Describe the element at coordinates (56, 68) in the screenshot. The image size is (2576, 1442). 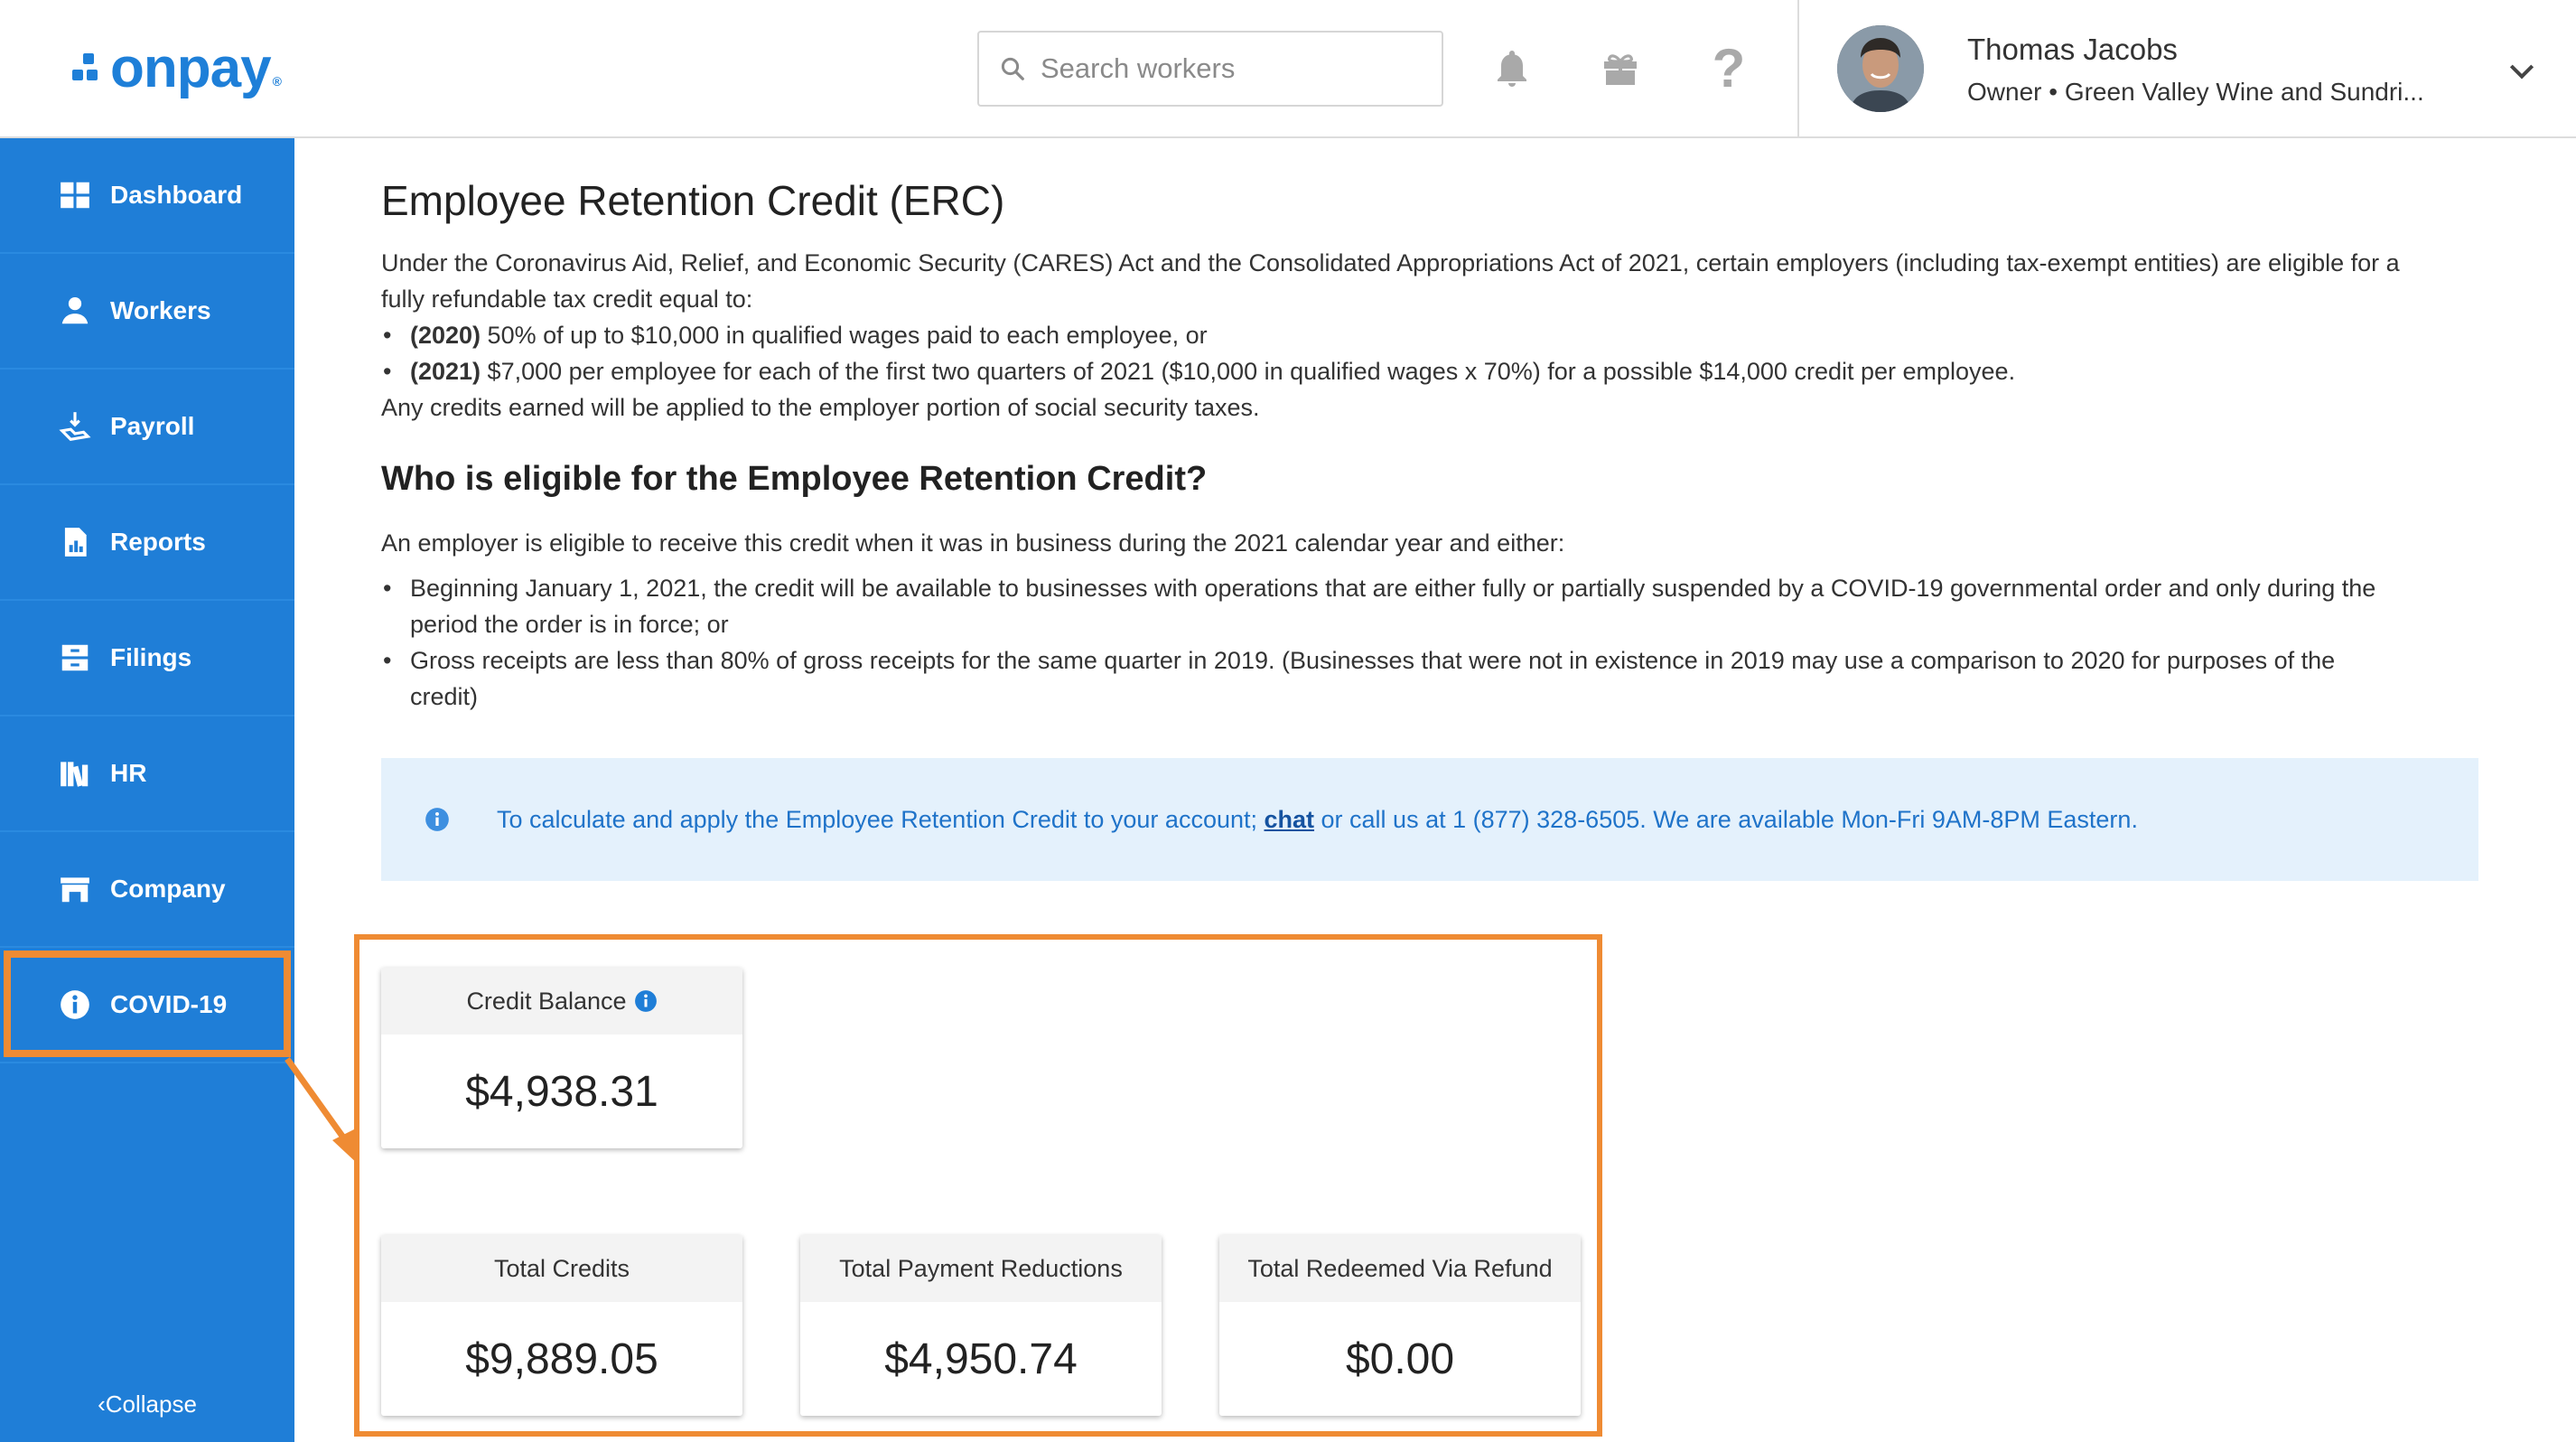
I see `logo-dots-icon` at that location.